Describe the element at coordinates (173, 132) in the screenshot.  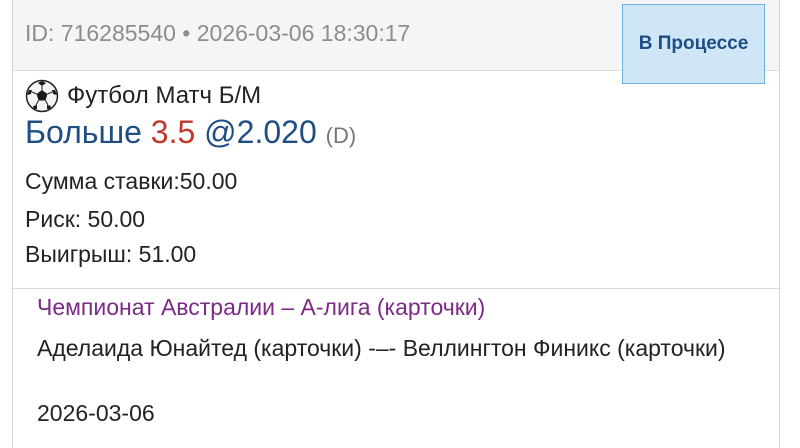
I see `selection-line: 3.5` at that location.